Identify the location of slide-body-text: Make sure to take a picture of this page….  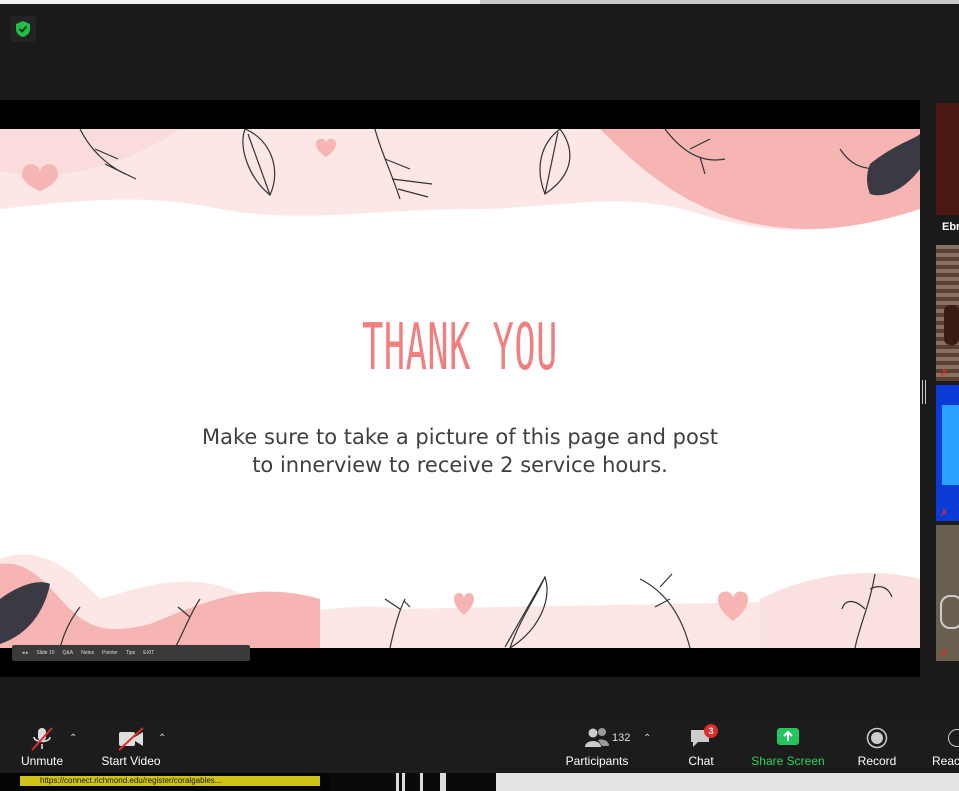
(460, 451).